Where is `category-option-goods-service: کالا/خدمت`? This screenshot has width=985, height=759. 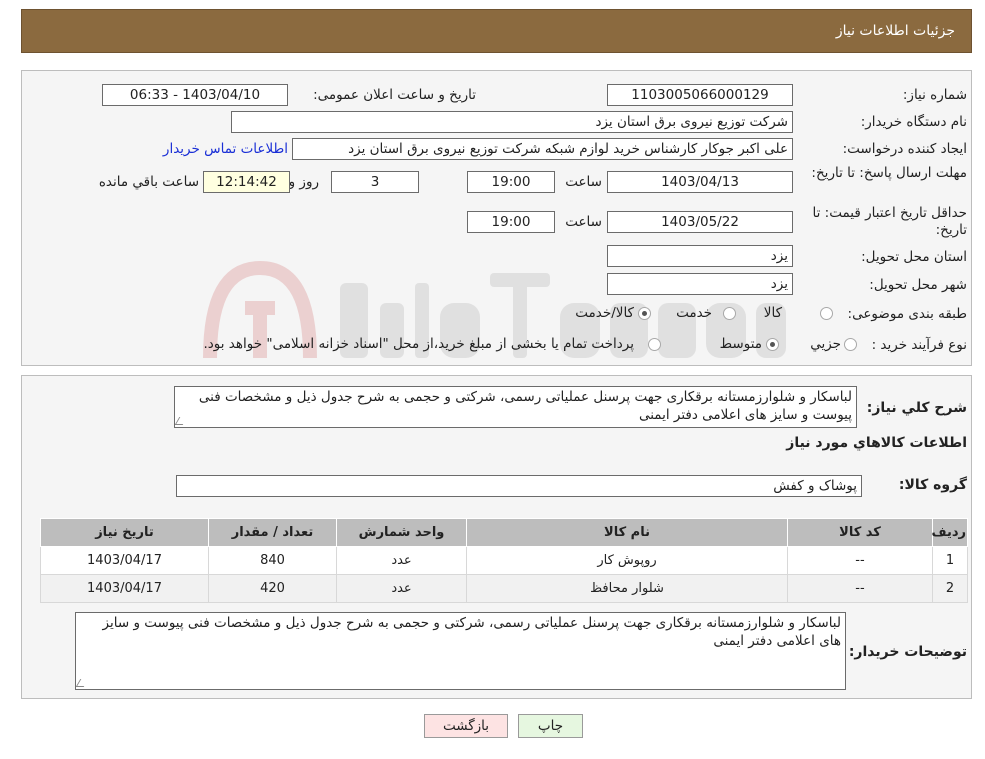
category-option-goods-service: کالا/خدمت is located at coordinates (604, 313).